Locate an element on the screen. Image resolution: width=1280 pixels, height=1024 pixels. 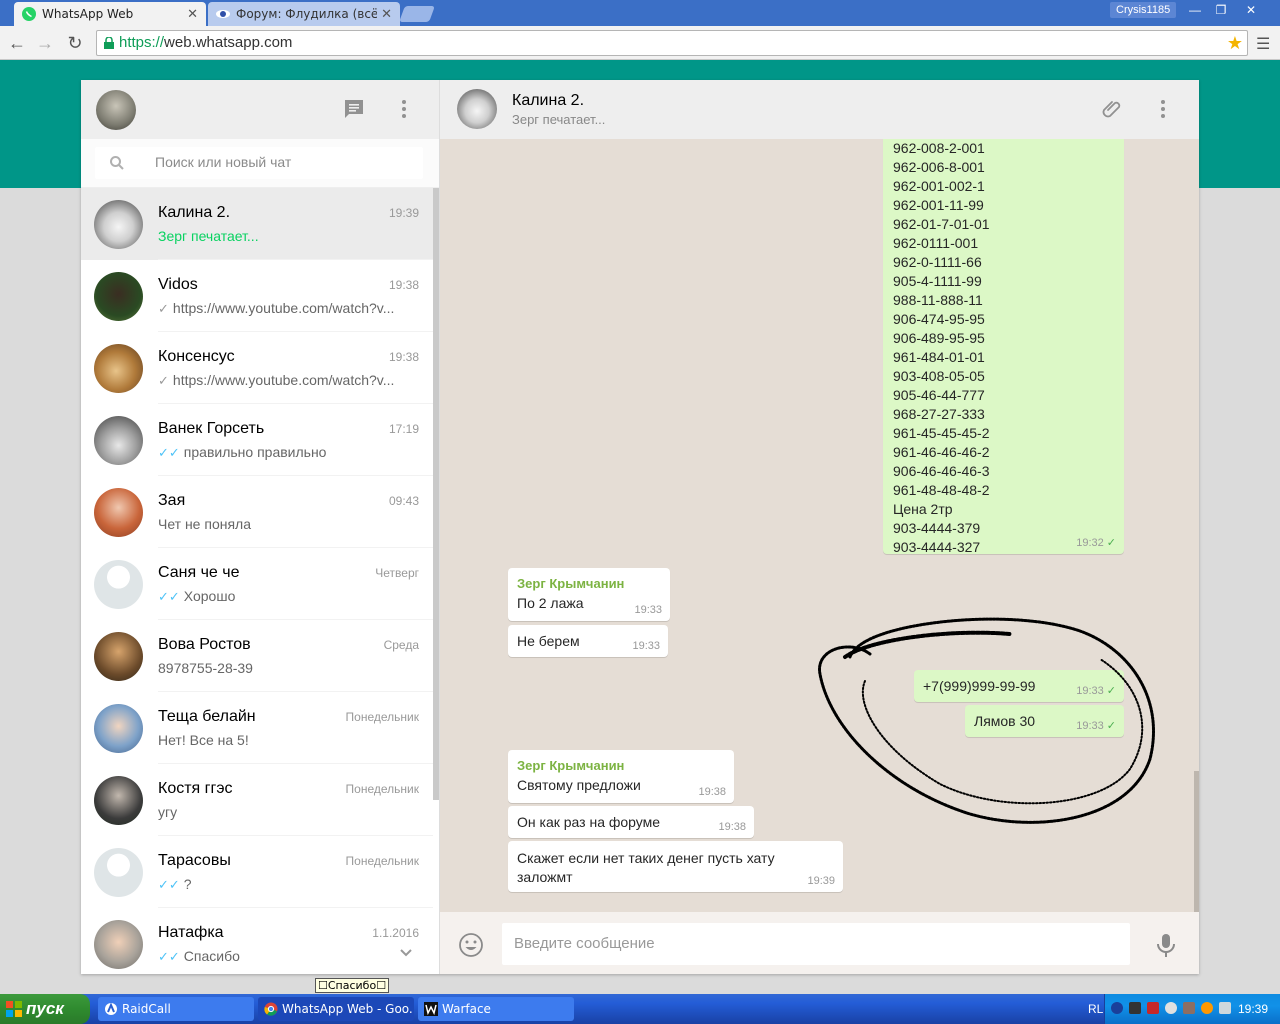
chat-row: Тарасовы Понедельник ✓✓? is located at coordinates (257, 872).